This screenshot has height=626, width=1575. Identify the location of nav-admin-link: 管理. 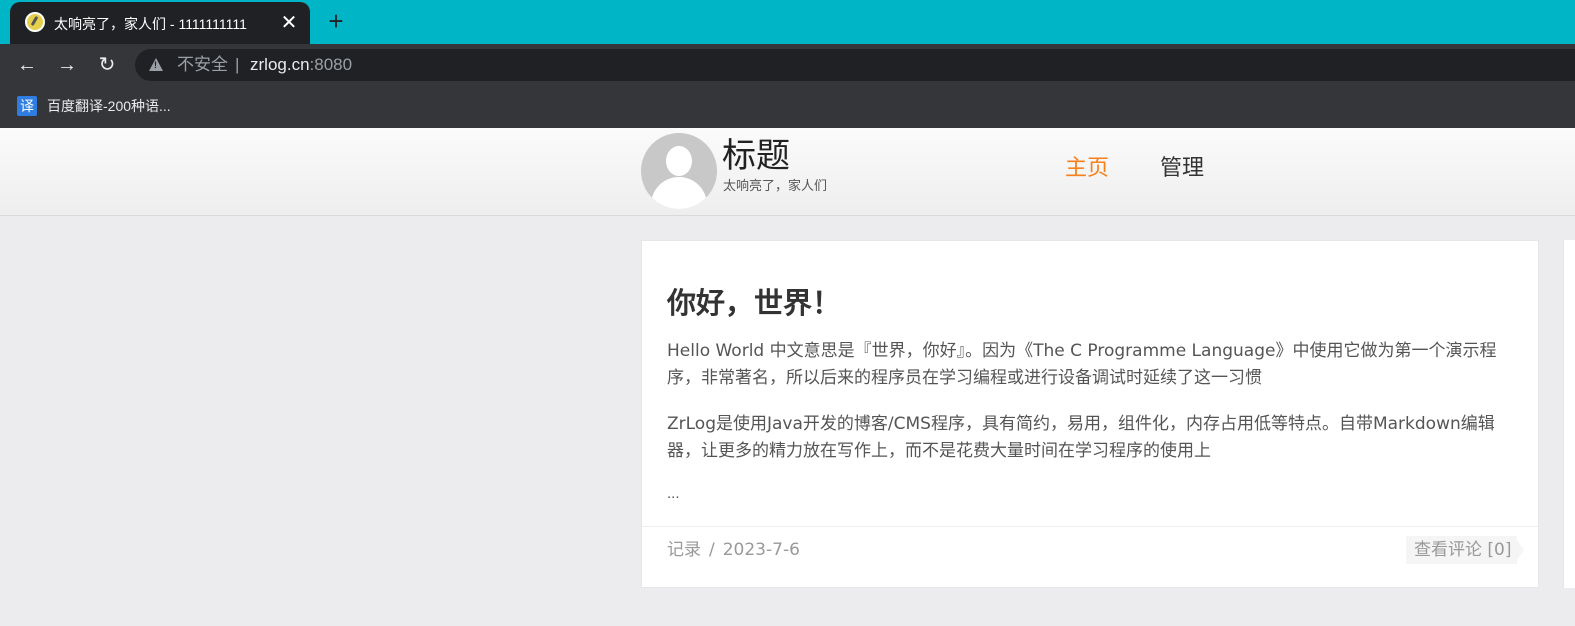
(1182, 169).